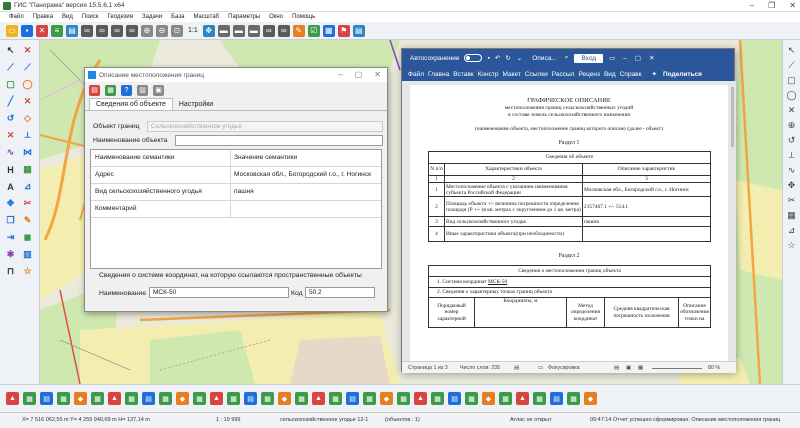 This screenshot has width=800, height=428. I want to click on bottom-tool-5-icon: ◆, so click(80, 398).